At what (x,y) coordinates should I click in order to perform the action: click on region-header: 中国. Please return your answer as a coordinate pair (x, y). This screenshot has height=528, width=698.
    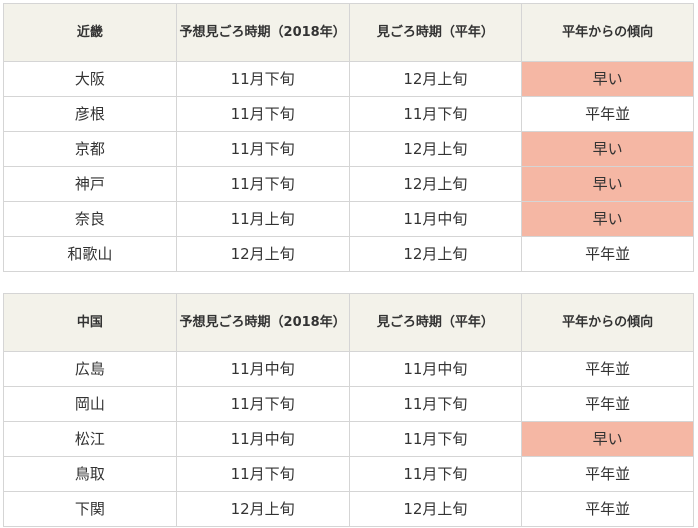
    Looking at the image, I should click on (90, 322).